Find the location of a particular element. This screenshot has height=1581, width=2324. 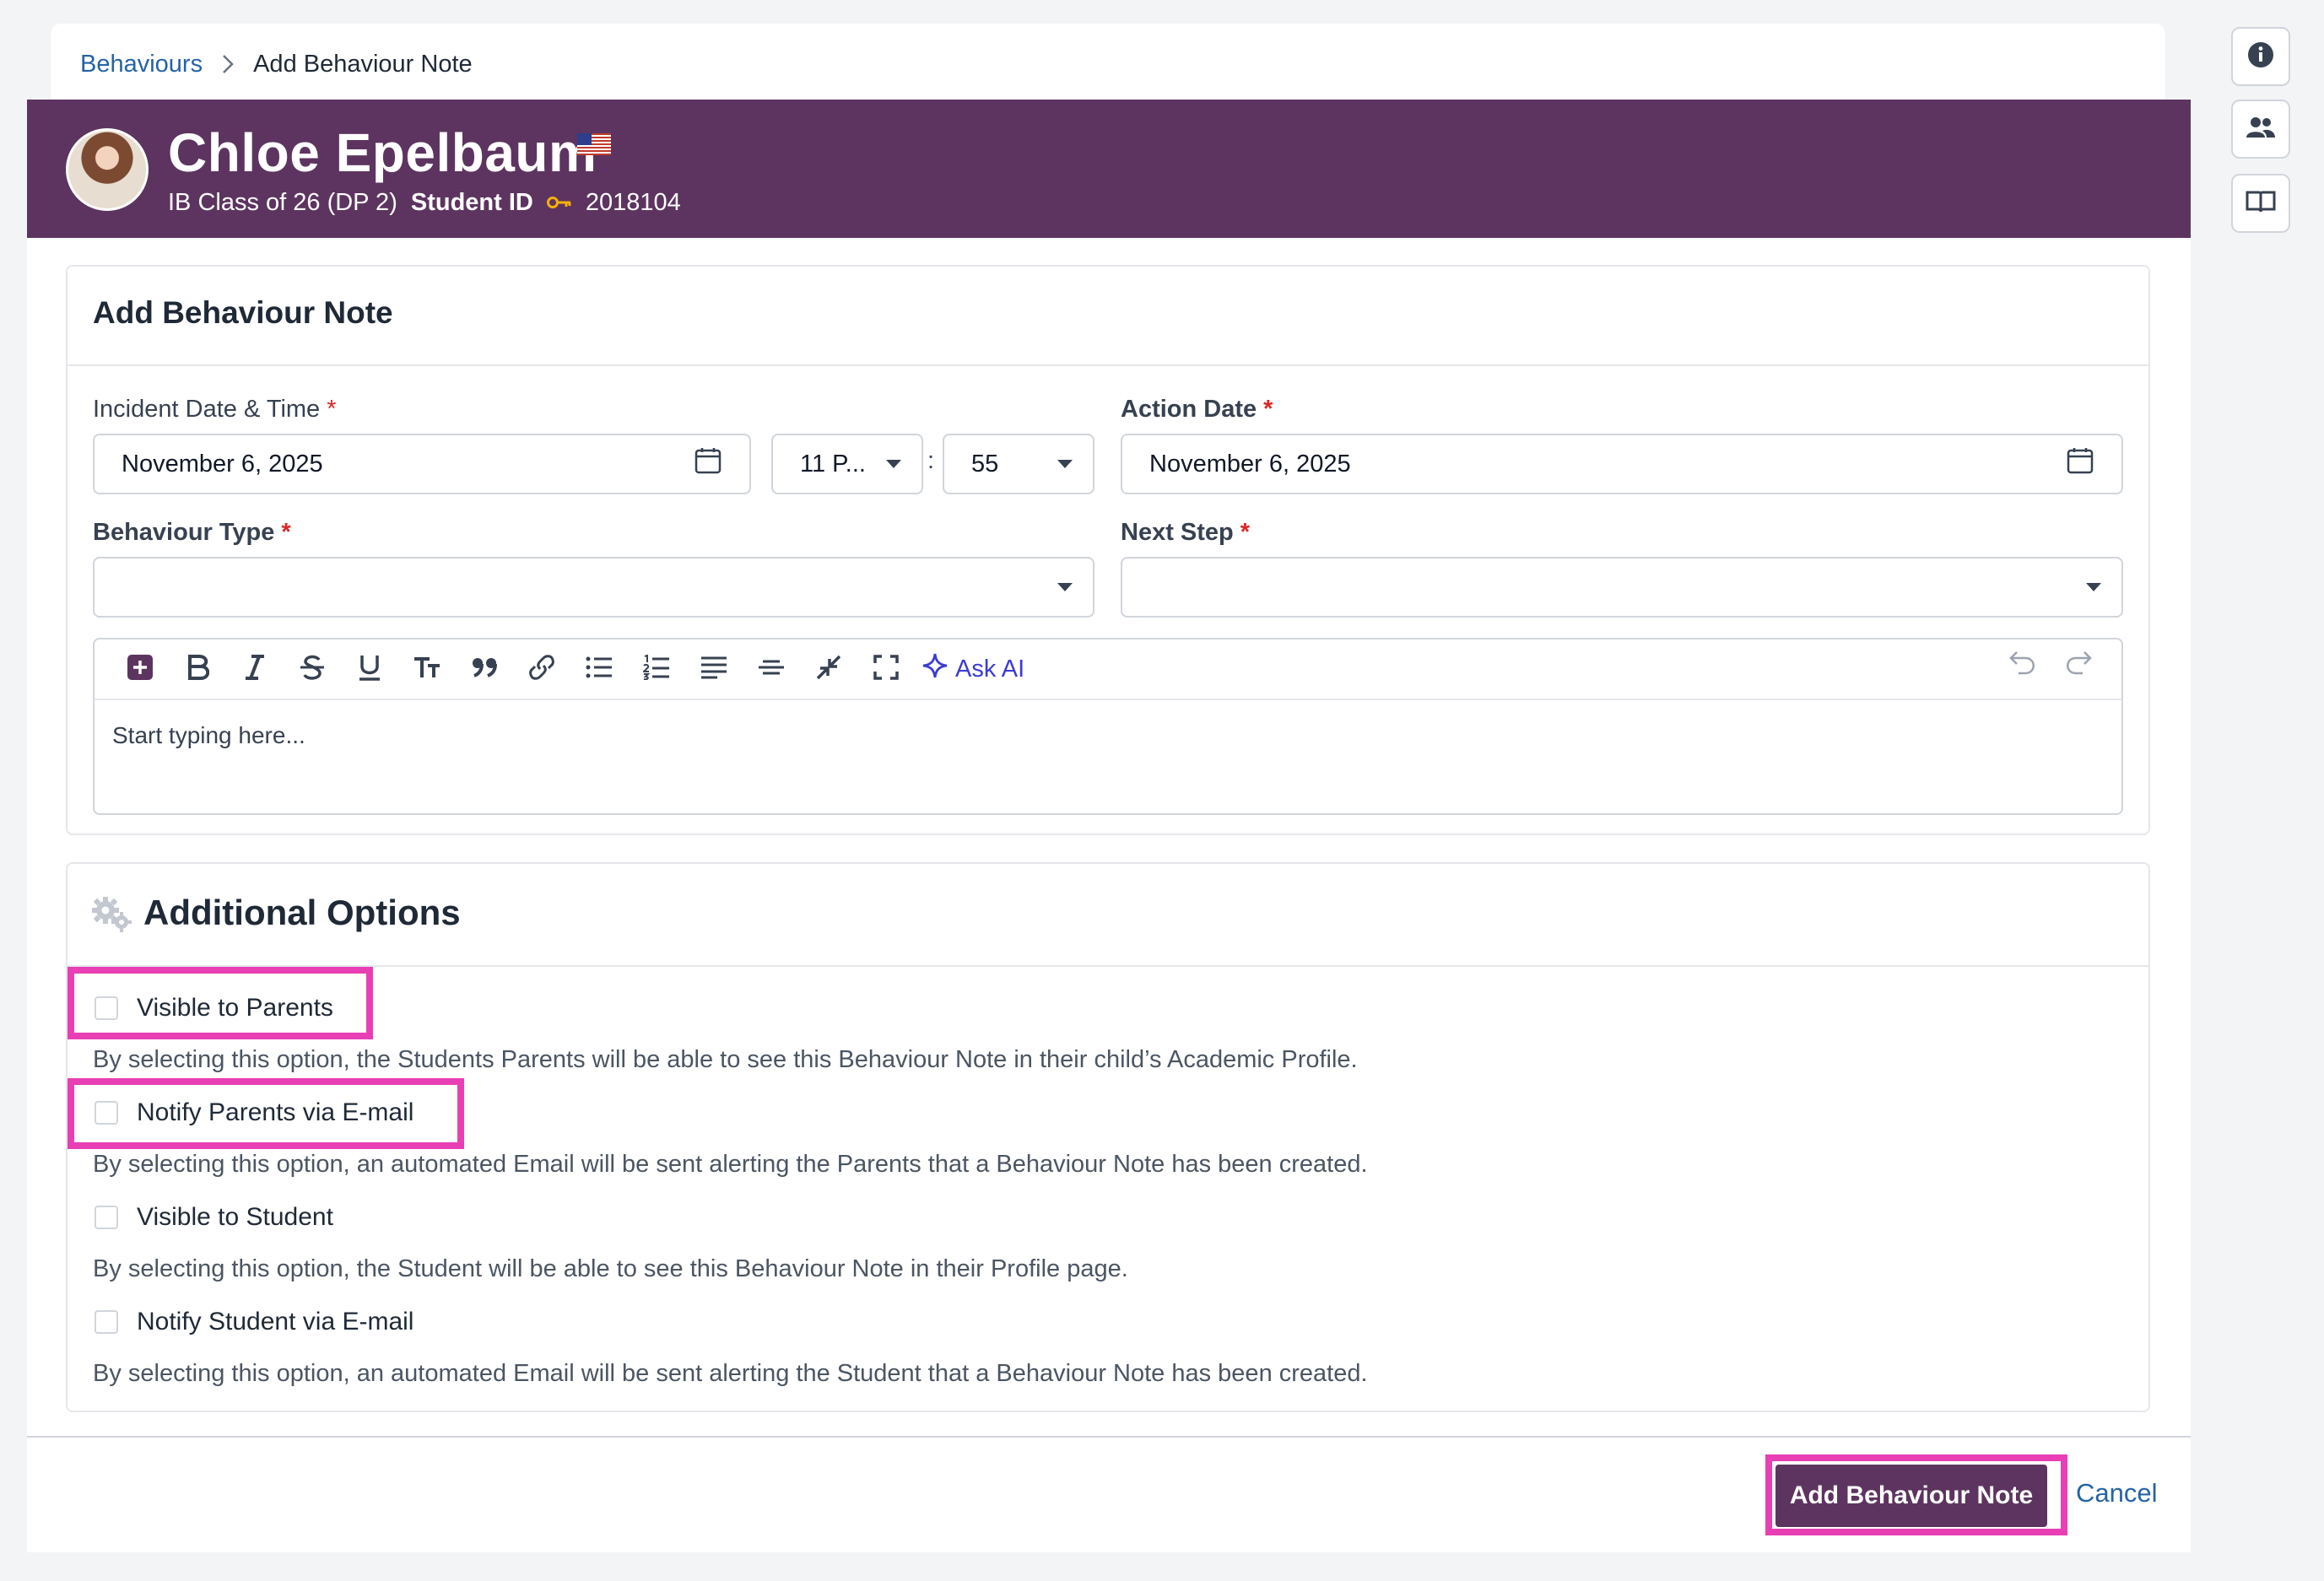

incident-date-label: Incident Date & Time * is located at coordinates (215, 409).